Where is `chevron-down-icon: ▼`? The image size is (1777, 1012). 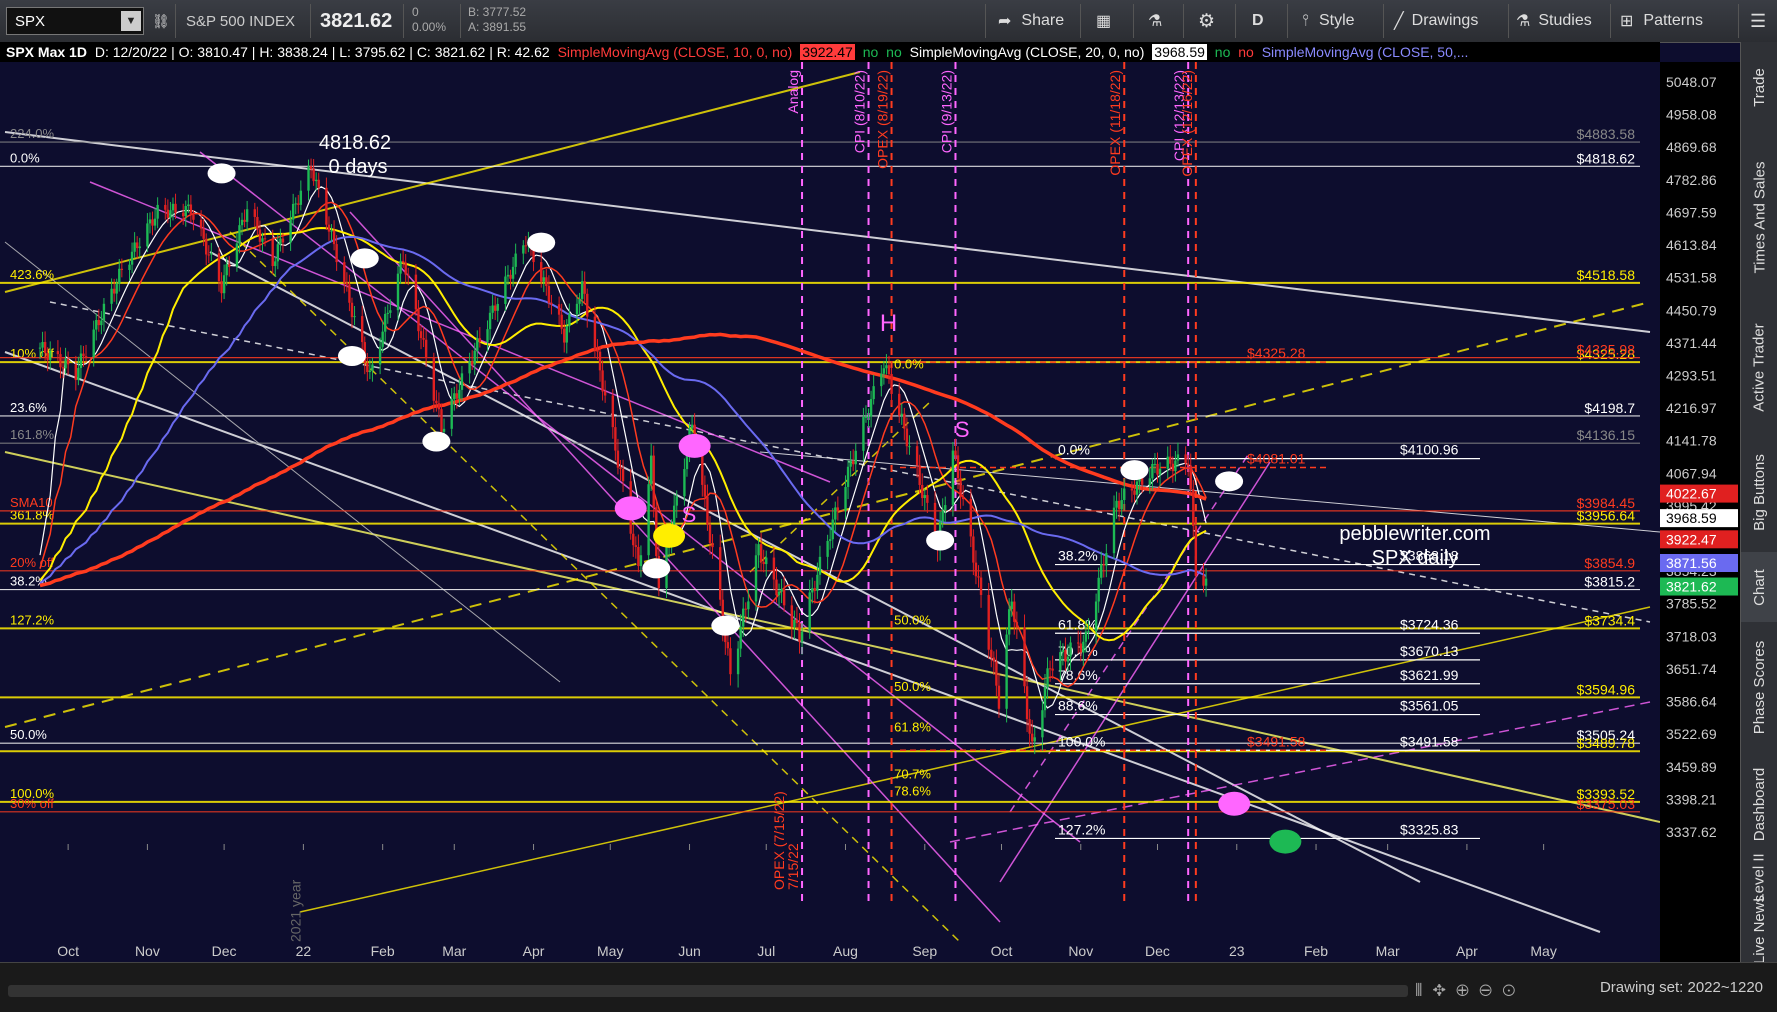 chevron-down-icon: ▼ is located at coordinates (131, 21).